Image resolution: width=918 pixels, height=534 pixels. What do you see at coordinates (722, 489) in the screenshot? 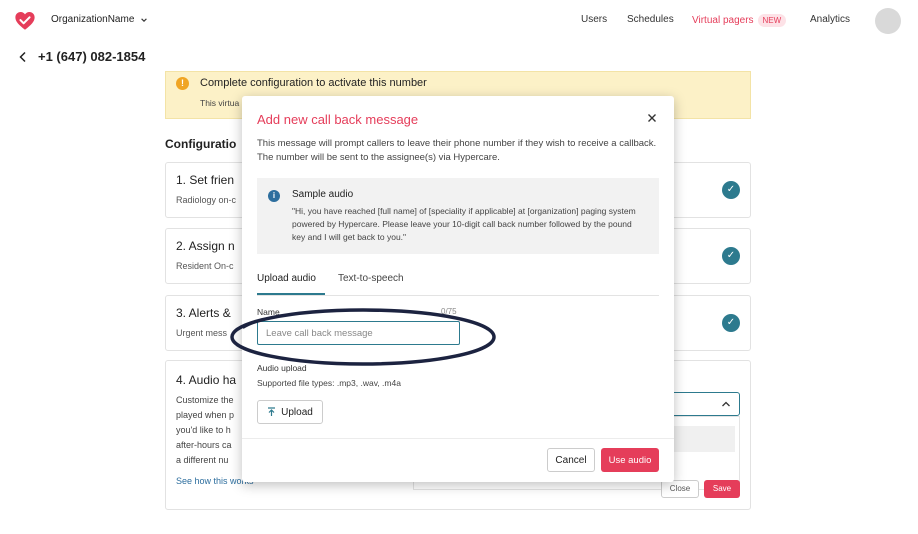
I see `bg-save-button: Save` at bounding box center [722, 489].